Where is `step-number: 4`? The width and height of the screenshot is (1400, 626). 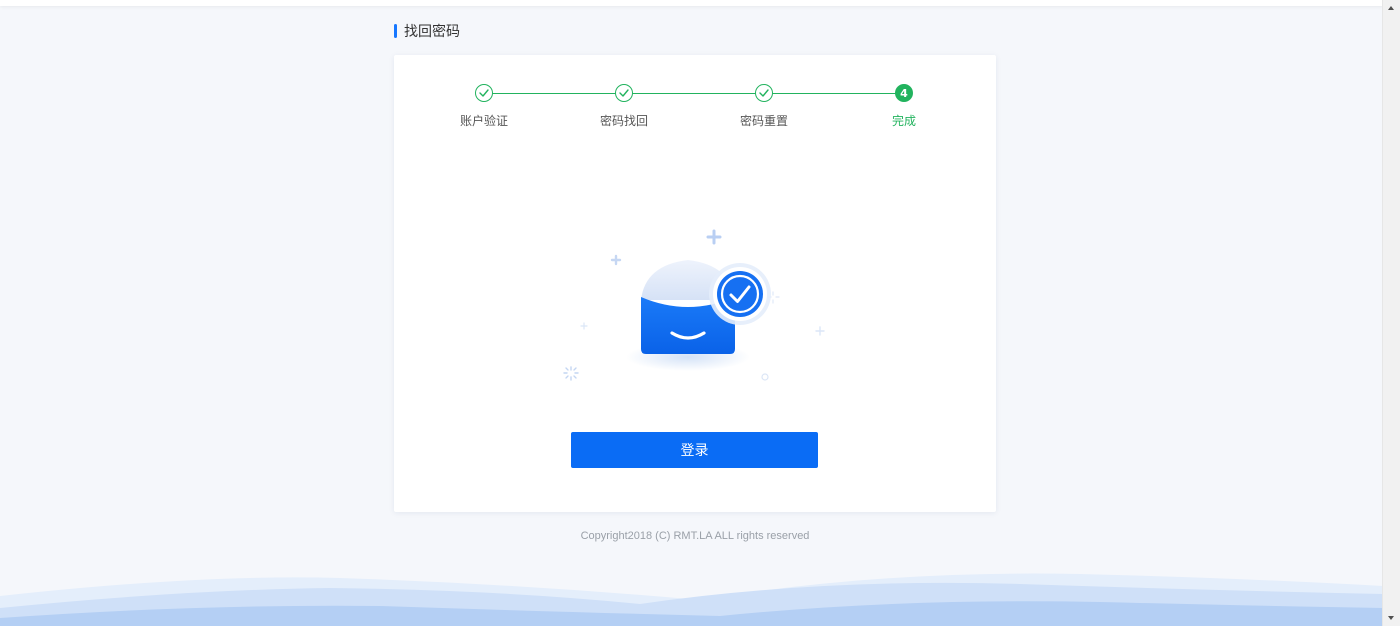
step-number: 4 is located at coordinates (904, 93).